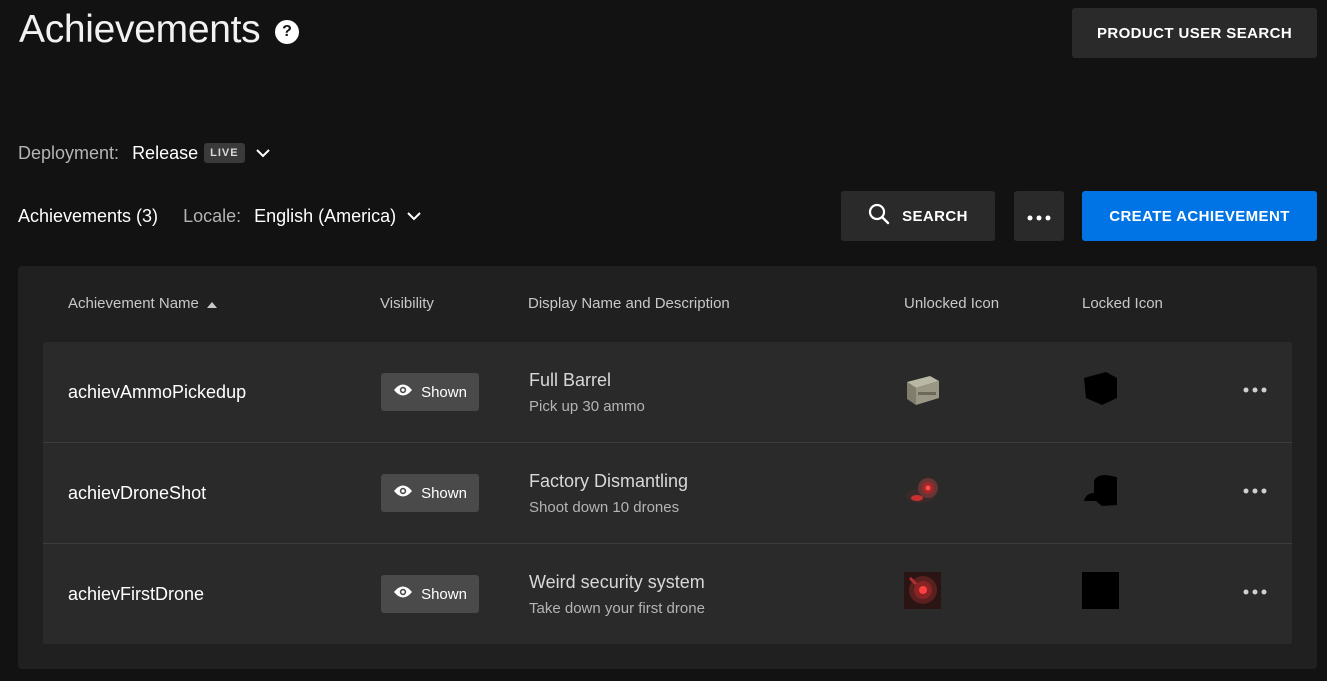  I want to click on display-description: Pick up 30 ammo, so click(587, 406).